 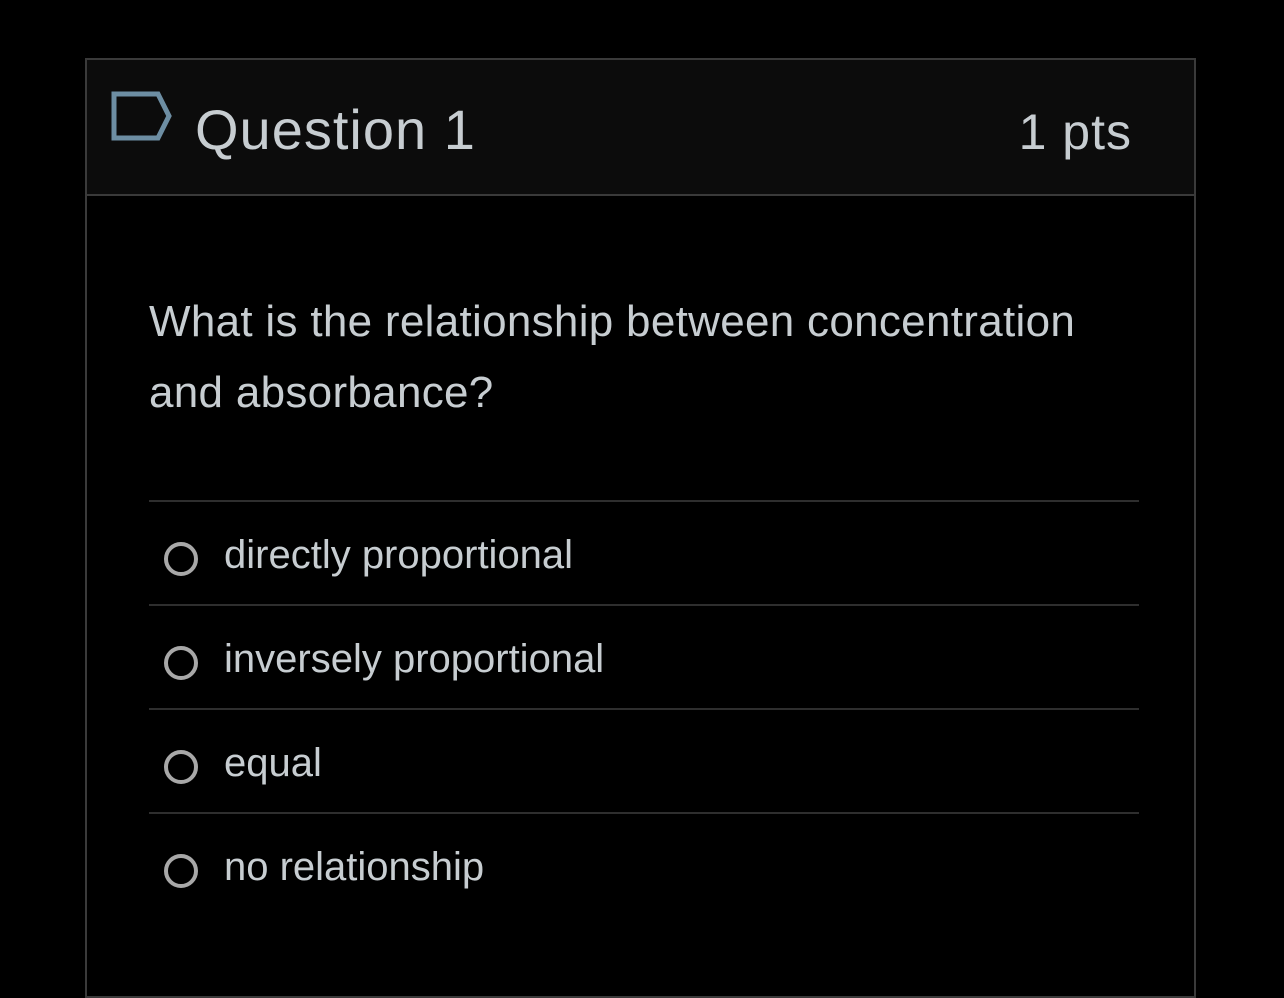 What do you see at coordinates (354, 867) in the screenshot?
I see `answer-label: no relationship` at bounding box center [354, 867].